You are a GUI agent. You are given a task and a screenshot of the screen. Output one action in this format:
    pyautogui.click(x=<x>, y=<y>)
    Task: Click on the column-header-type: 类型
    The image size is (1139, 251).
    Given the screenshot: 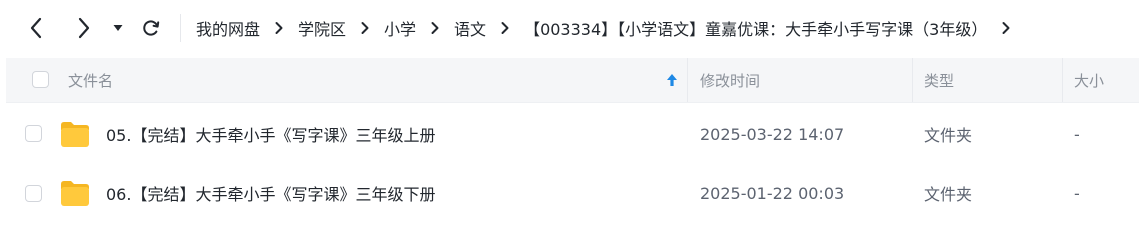 What is the action you would take?
    pyautogui.click(x=939, y=80)
    